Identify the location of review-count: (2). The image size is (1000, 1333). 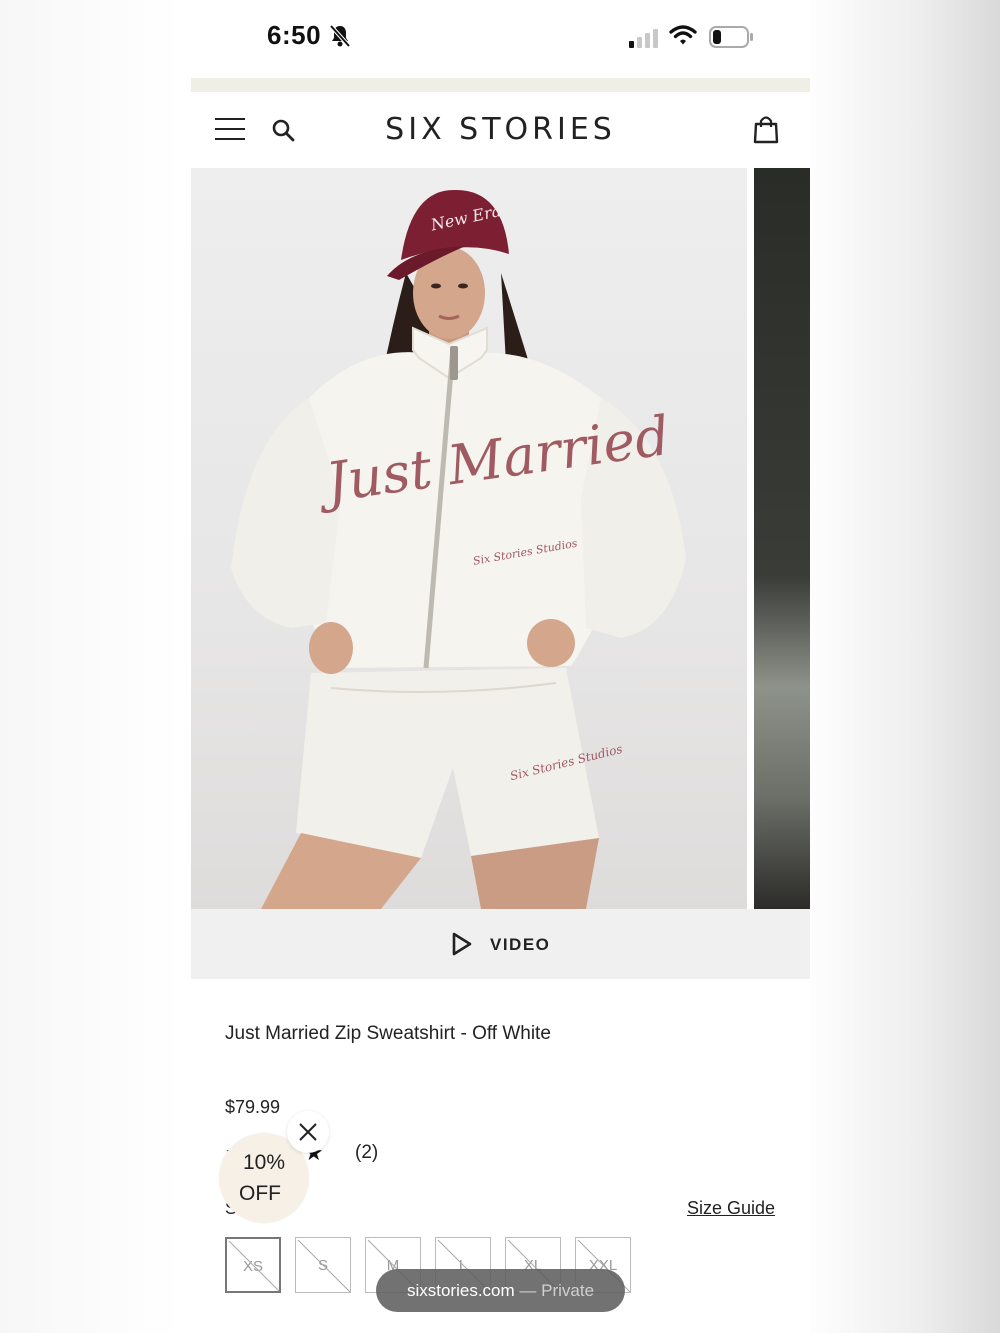
(366, 1153).